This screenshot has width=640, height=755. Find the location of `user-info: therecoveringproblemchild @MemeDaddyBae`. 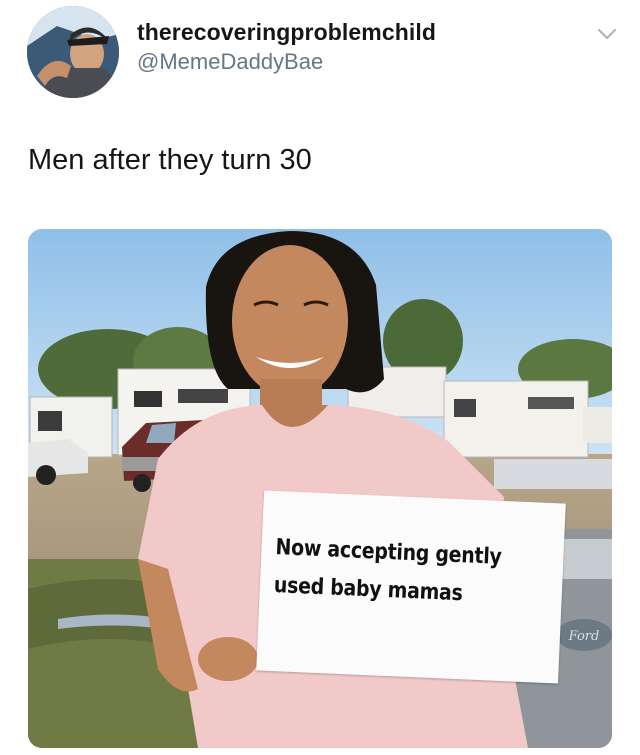

user-info: therecoveringproblemchild @MemeDaddyBae is located at coordinates (286, 47).